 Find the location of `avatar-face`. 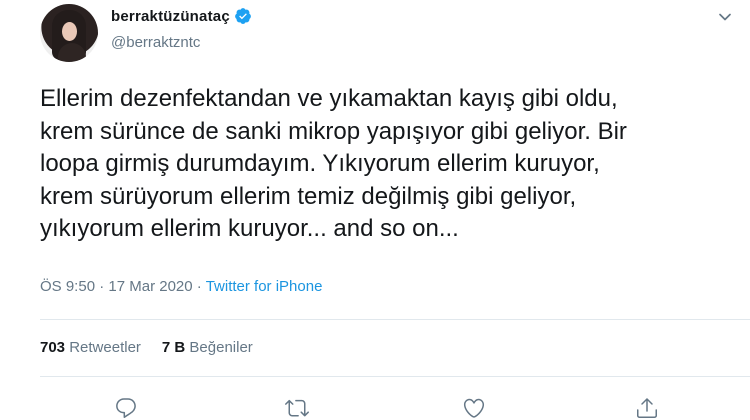

avatar-face is located at coordinates (69, 31).